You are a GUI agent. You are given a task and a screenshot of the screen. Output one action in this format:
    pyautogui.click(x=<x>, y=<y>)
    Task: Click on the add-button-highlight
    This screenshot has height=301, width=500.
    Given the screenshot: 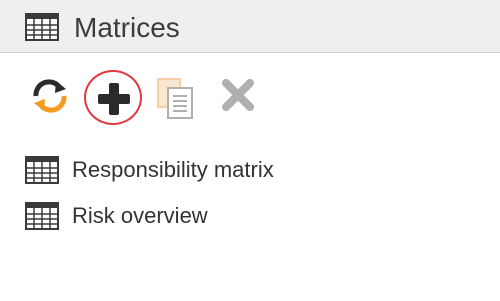 What is the action you would take?
    pyautogui.click(x=113, y=97)
    